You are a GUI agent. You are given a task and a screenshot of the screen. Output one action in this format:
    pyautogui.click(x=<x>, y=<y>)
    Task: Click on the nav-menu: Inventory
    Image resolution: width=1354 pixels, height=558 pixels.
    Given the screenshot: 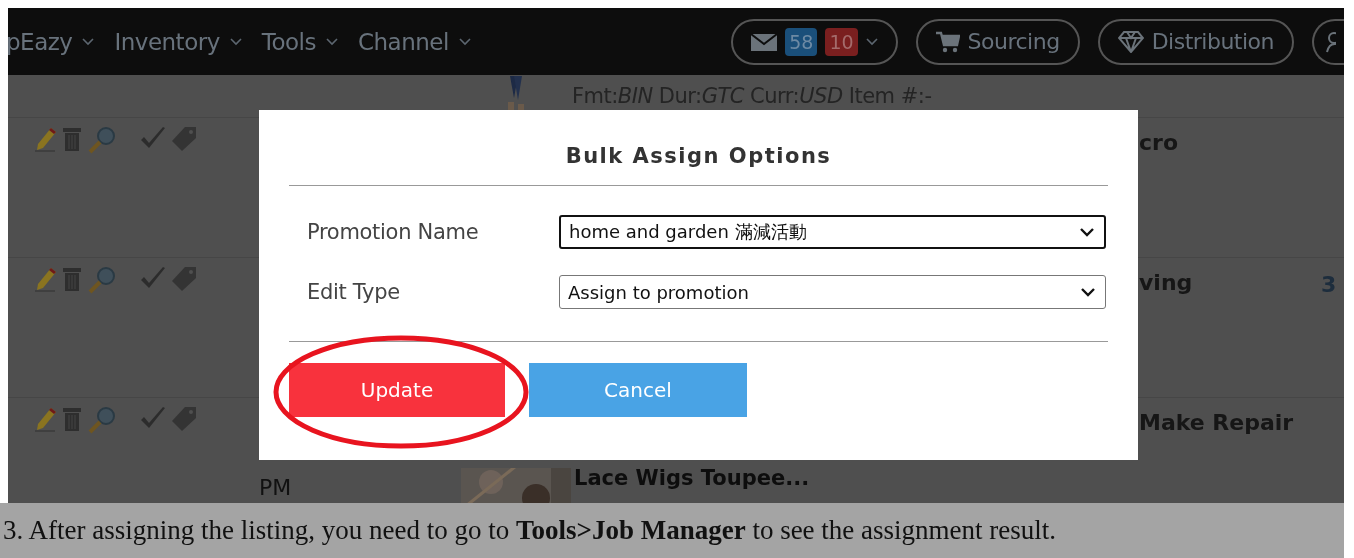 What is the action you would take?
    pyautogui.click(x=178, y=41)
    